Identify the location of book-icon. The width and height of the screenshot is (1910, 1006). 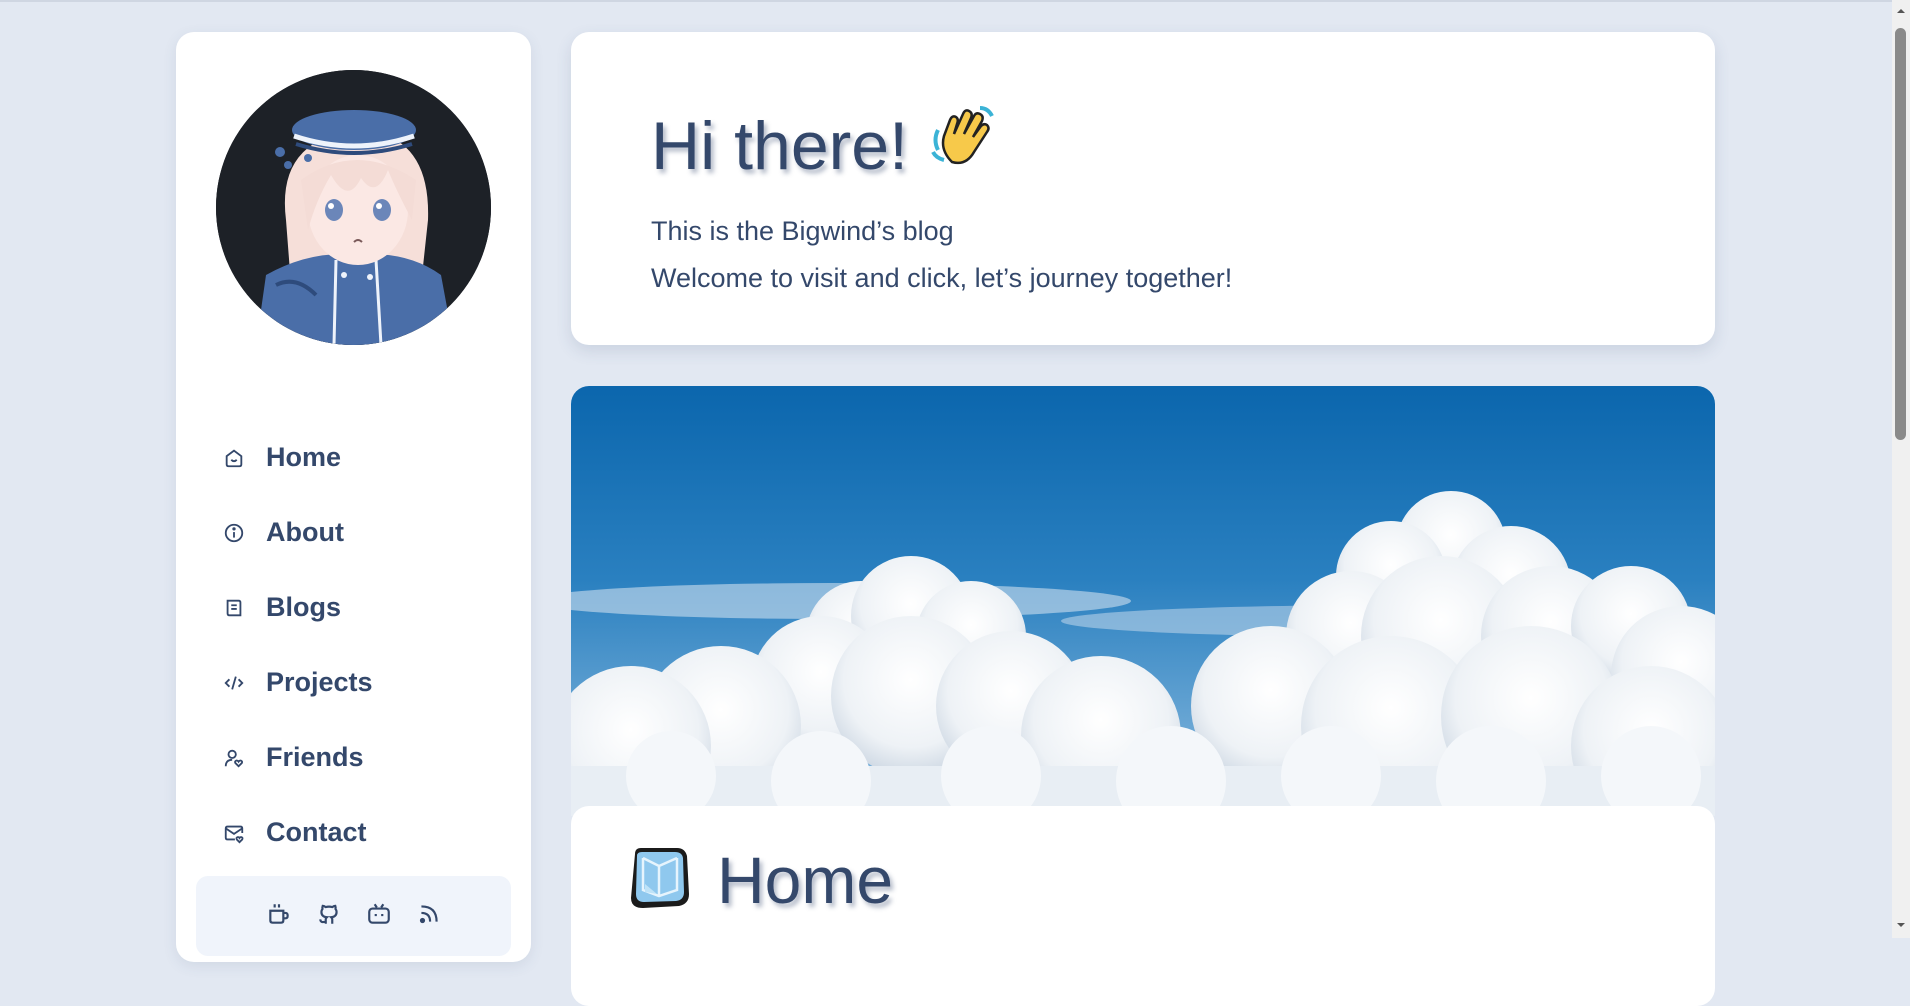
(234, 608).